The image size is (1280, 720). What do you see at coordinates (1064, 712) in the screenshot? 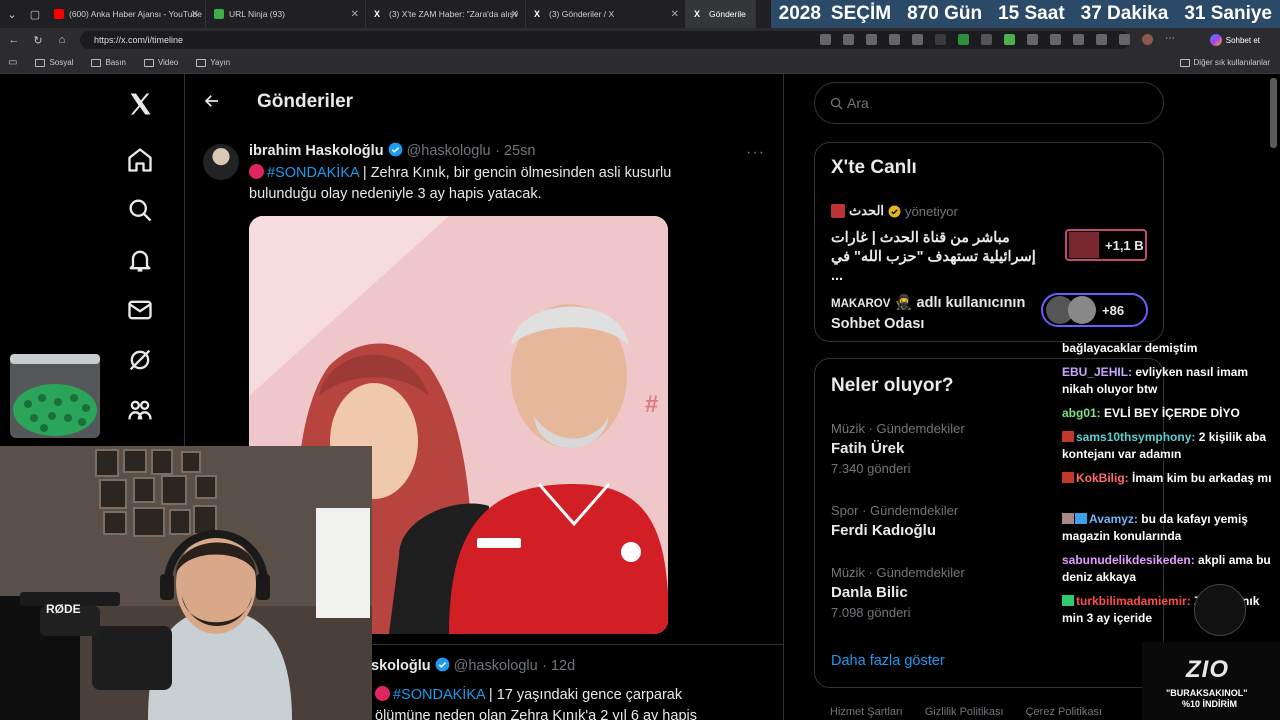
I see `footer-link: Çerez Politikası` at bounding box center [1064, 712].